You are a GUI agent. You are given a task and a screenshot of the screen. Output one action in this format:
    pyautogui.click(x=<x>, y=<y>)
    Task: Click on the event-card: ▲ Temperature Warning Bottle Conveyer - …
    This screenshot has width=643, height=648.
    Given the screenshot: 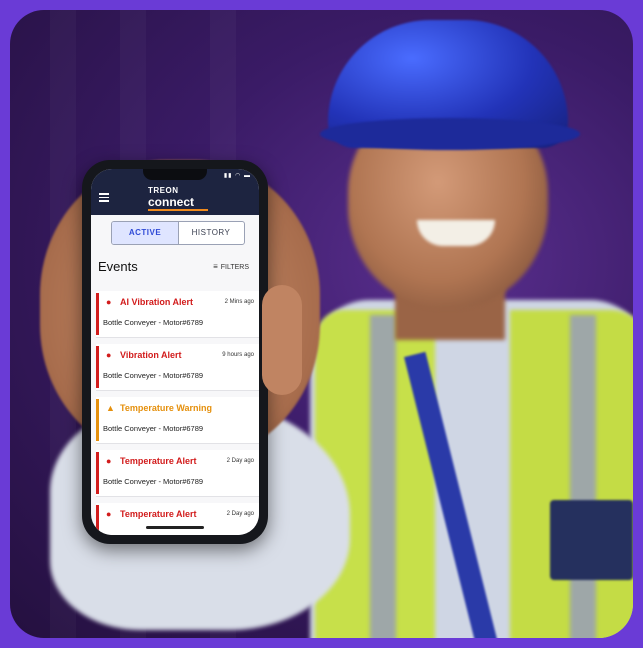 What is the action you would take?
    pyautogui.click(x=177, y=420)
    